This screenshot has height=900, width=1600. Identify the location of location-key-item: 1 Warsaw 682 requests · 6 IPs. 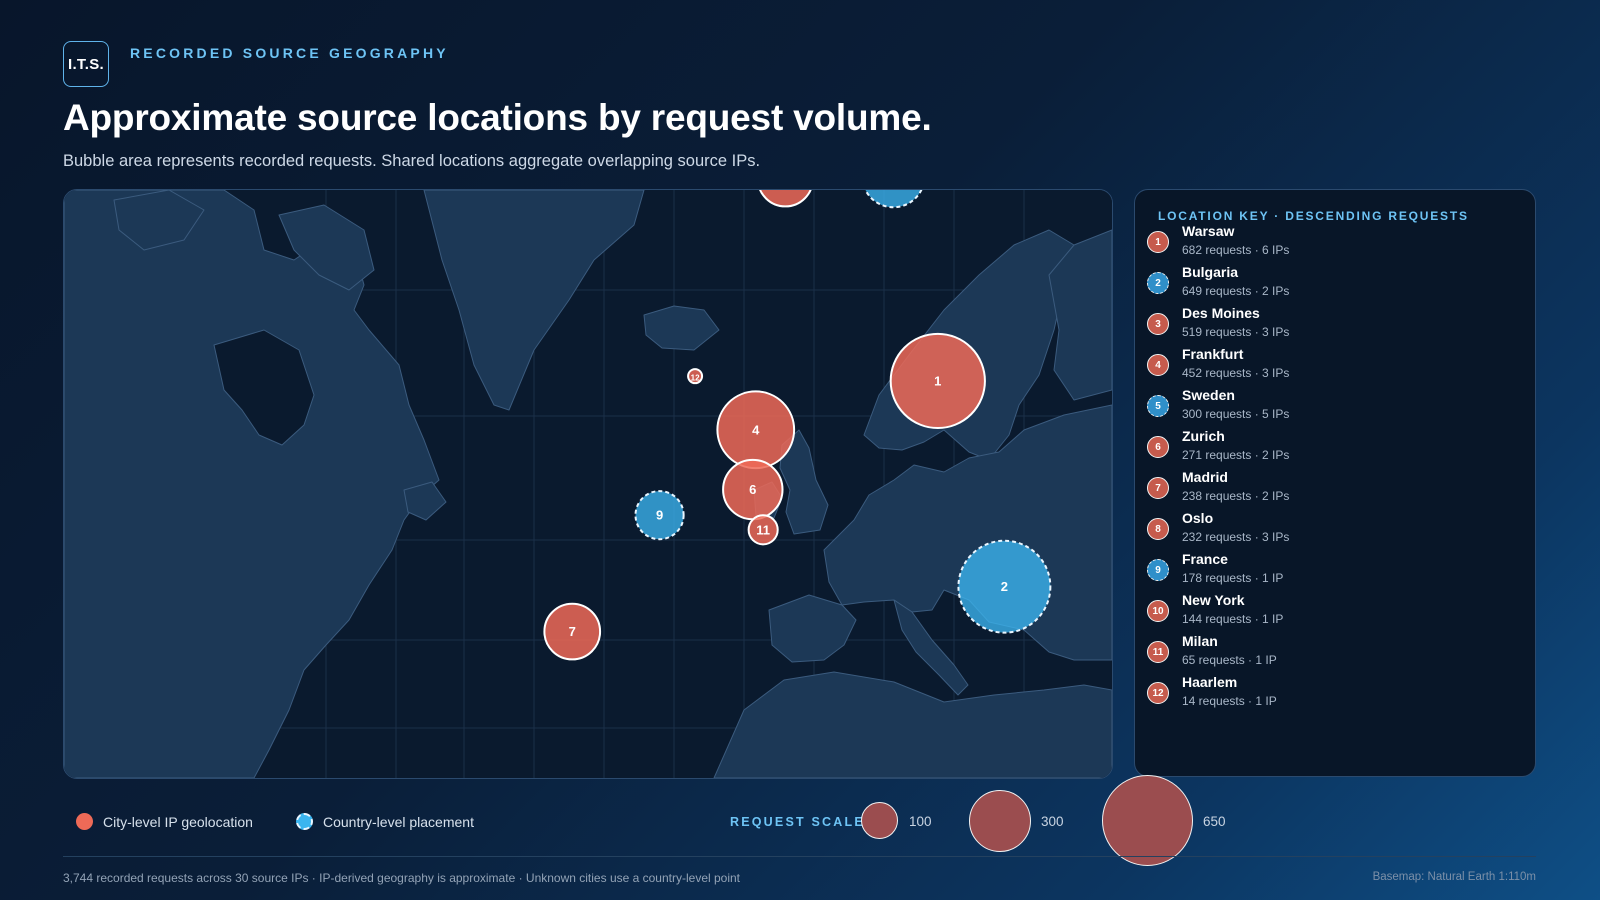
(1332, 243).